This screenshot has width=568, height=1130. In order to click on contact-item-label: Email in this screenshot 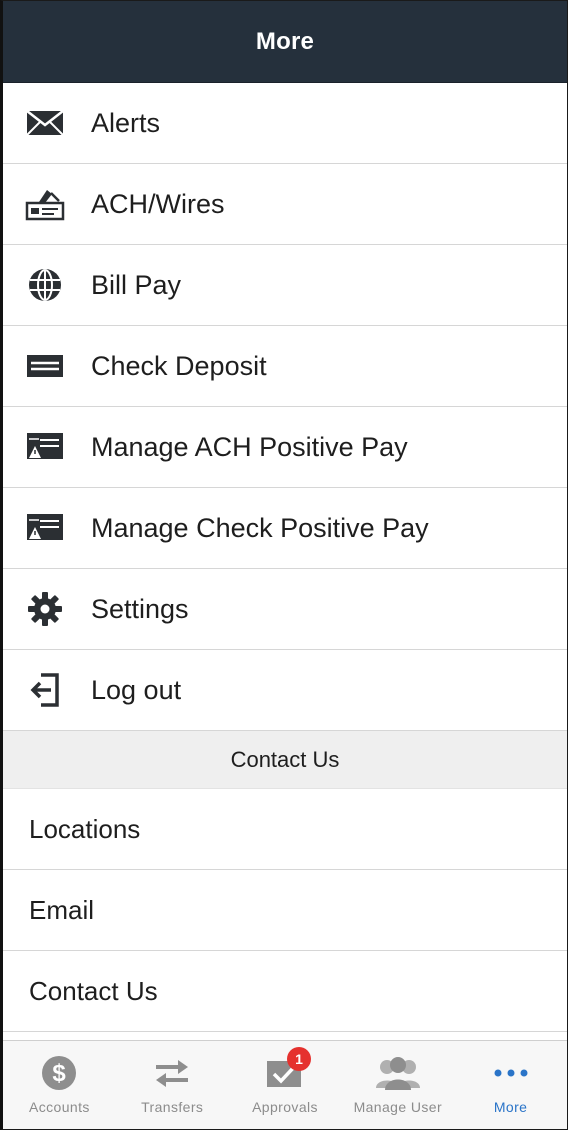, I will do `click(62, 909)`.